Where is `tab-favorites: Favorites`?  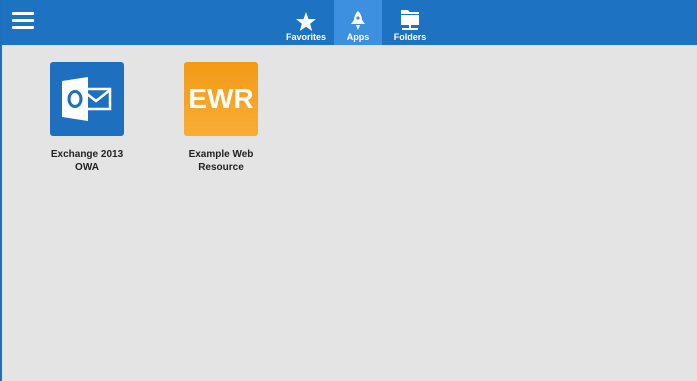 tab-favorites: Favorites is located at coordinates (306, 22).